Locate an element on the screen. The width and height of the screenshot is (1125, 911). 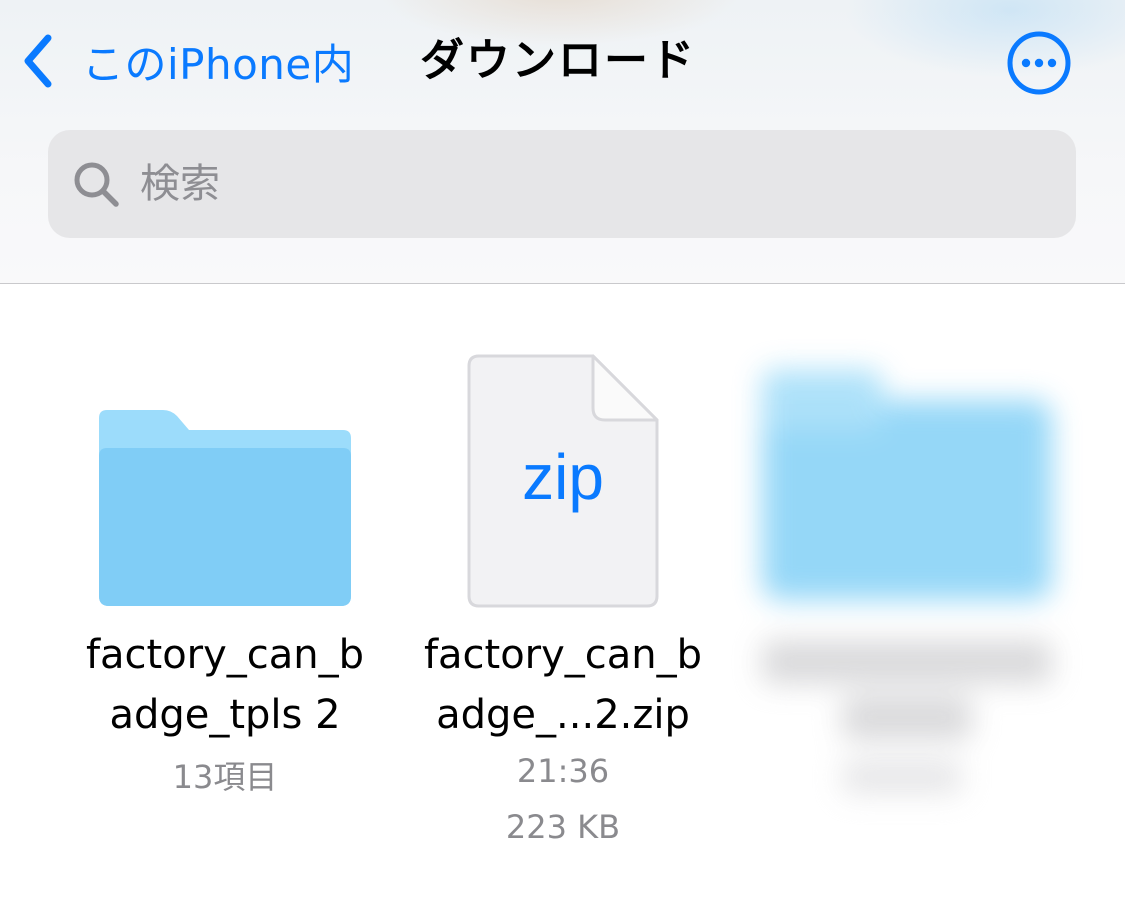
more-options-button is located at coordinates (1039, 63).